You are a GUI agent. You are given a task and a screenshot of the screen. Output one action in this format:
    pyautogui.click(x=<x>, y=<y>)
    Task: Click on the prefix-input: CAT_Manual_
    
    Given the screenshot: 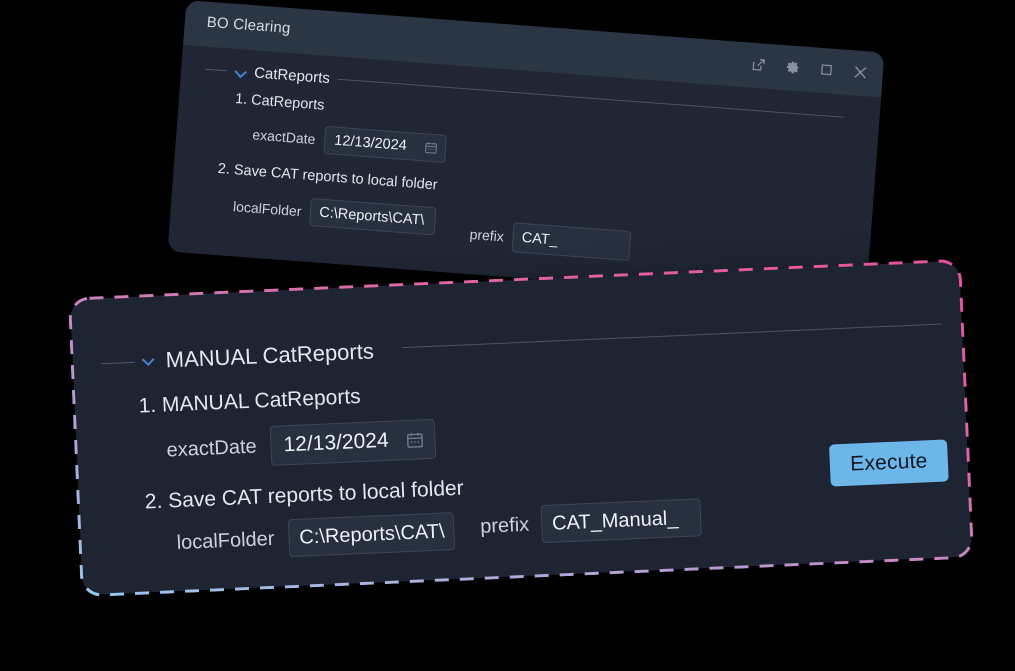 What is the action you would take?
    pyautogui.click(x=621, y=521)
    